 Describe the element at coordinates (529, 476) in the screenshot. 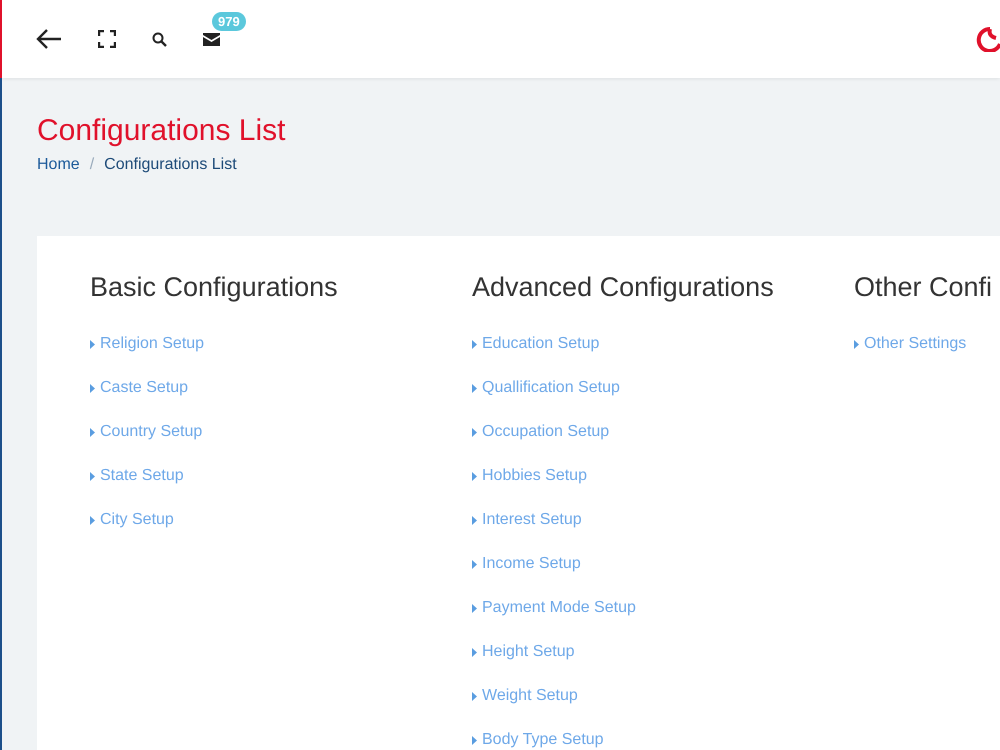

I see `config-link: Hobbies Setup` at that location.